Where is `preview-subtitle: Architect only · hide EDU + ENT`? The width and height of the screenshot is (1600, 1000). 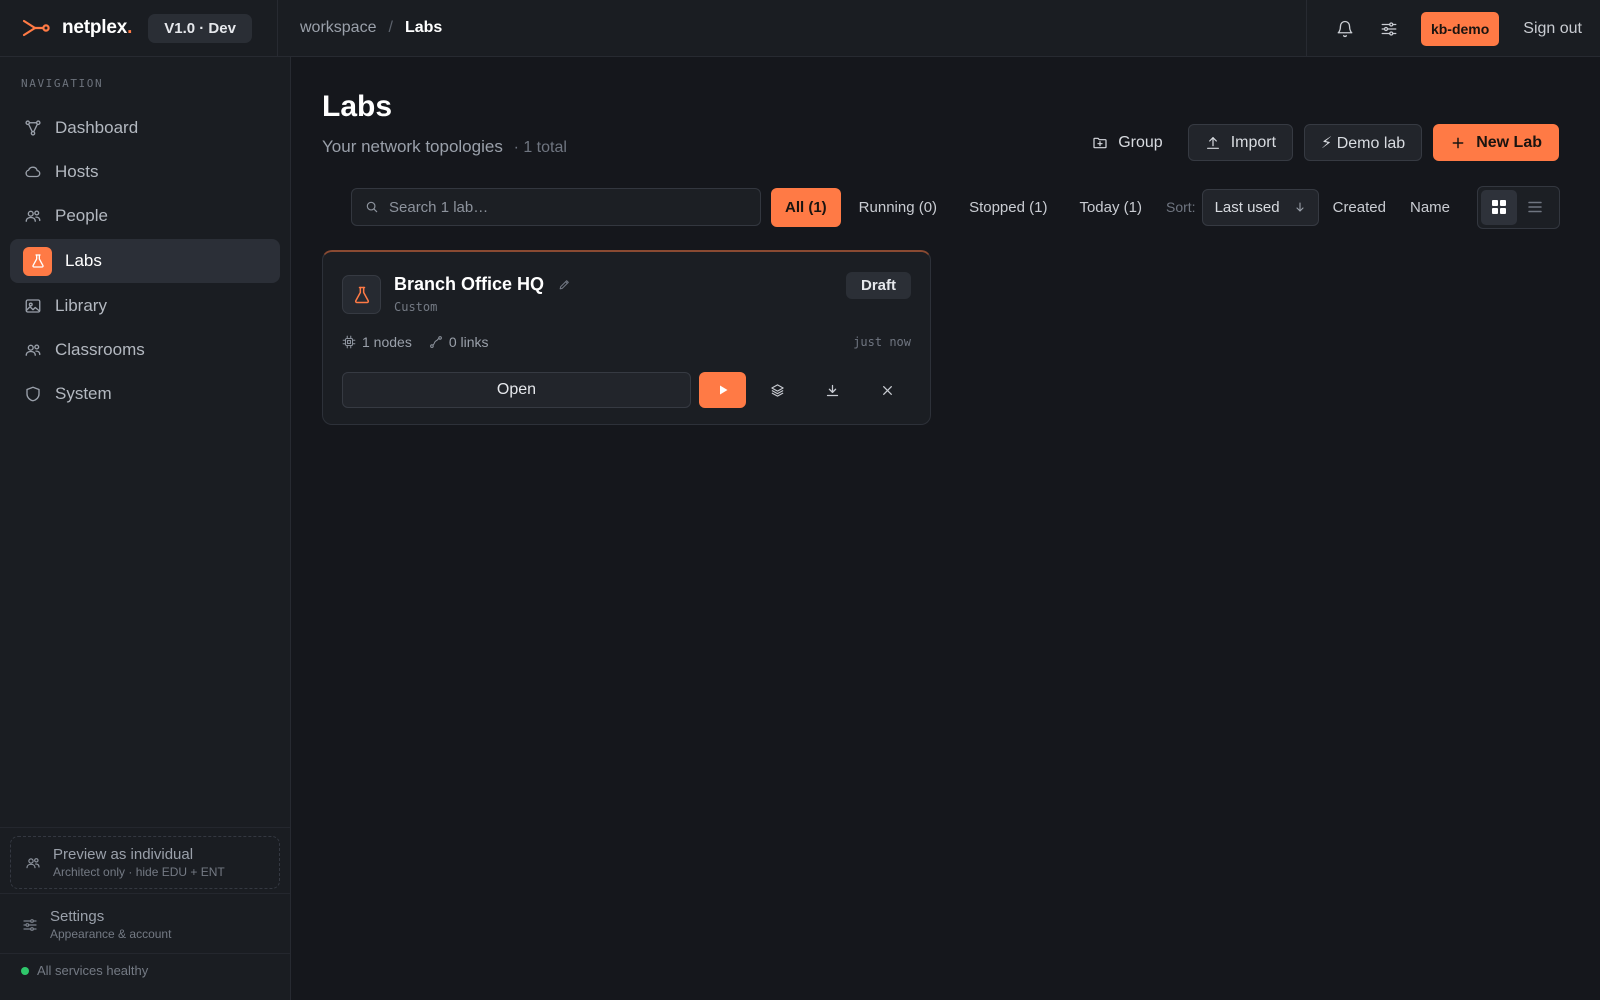 preview-subtitle: Architect only · hide EDU + ENT is located at coordinates (139, 872).